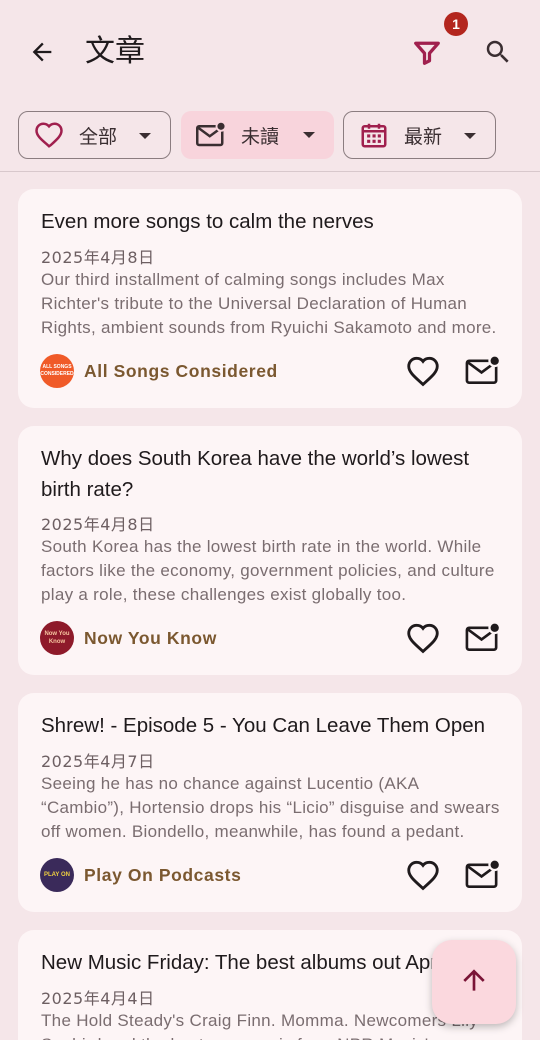 Image resolution: width=540 pixels, height=1040 pixels. I want to click on page-title: 文章, so click(115, 51).